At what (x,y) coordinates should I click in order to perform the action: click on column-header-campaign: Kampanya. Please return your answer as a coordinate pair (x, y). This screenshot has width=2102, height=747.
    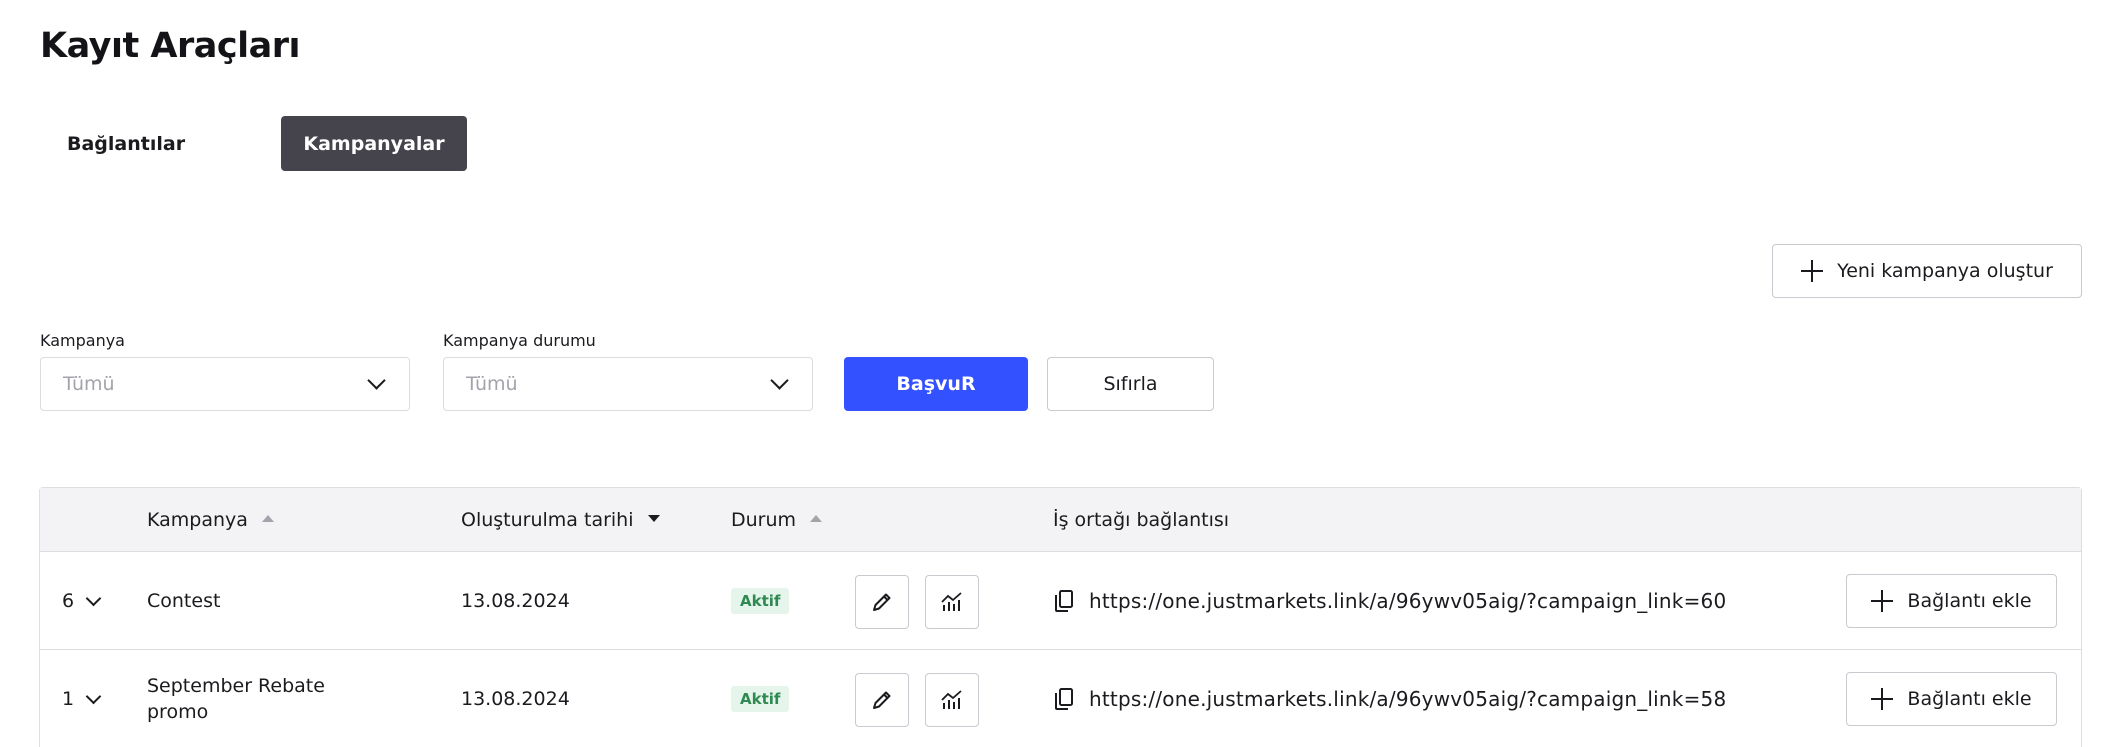
    Looking at the image, I should click on (210, 520).